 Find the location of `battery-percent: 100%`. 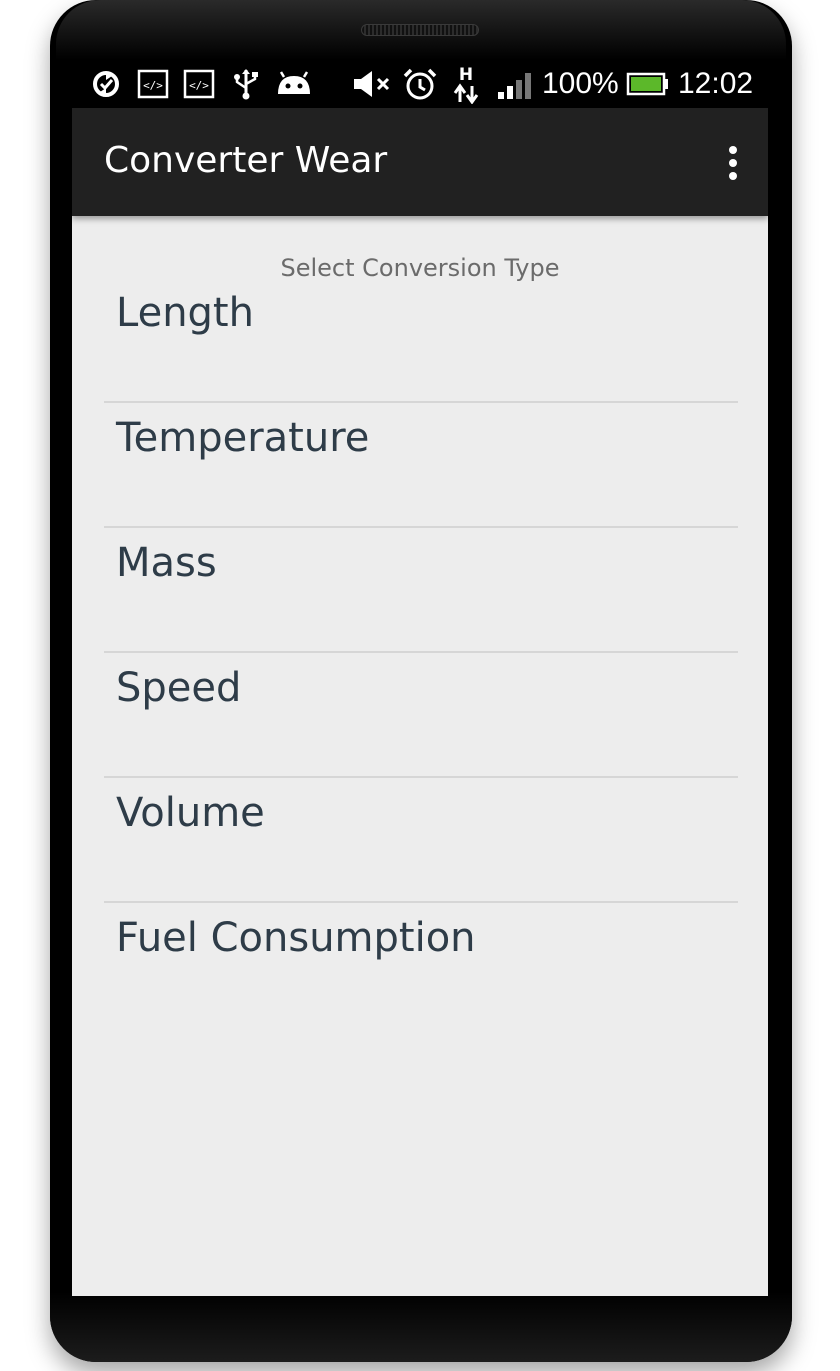

battery-percent: 100% is located at coordinates (580, 83).